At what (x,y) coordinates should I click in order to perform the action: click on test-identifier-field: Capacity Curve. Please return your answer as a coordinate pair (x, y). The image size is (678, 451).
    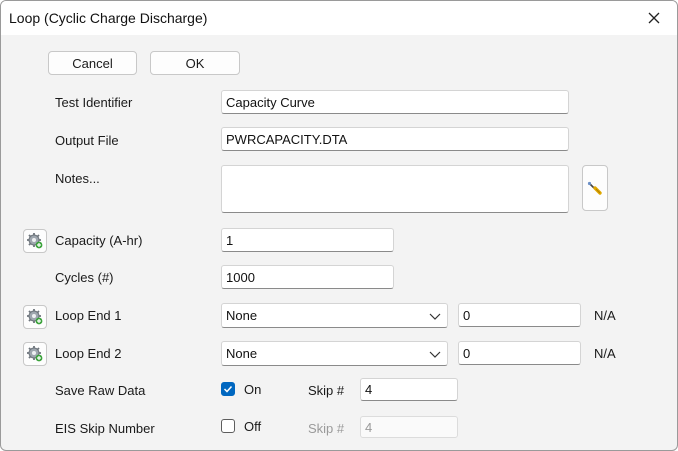
    Looking at the image, I should click on (395, 102).